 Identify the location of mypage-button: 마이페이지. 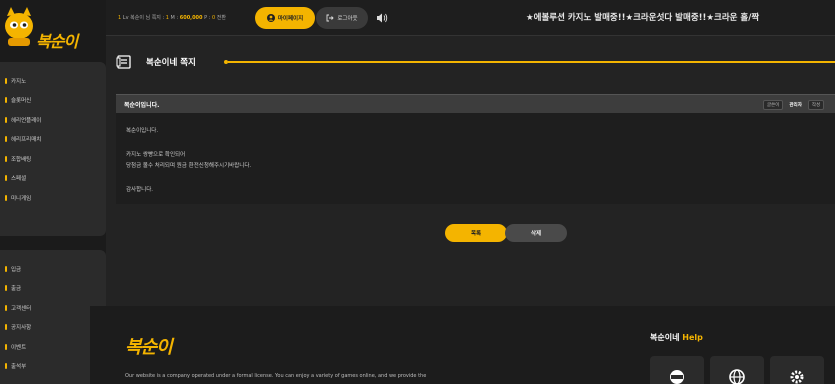
(285, 18).